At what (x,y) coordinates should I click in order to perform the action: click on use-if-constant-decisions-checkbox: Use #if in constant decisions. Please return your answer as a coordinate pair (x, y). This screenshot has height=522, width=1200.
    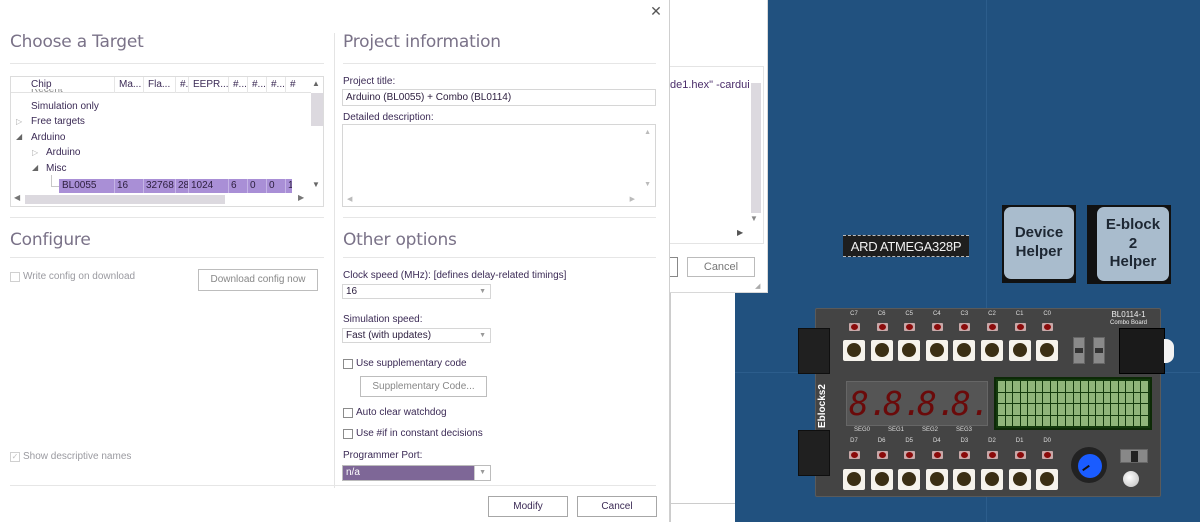
    Looking at the image, I should click on (413, 433).